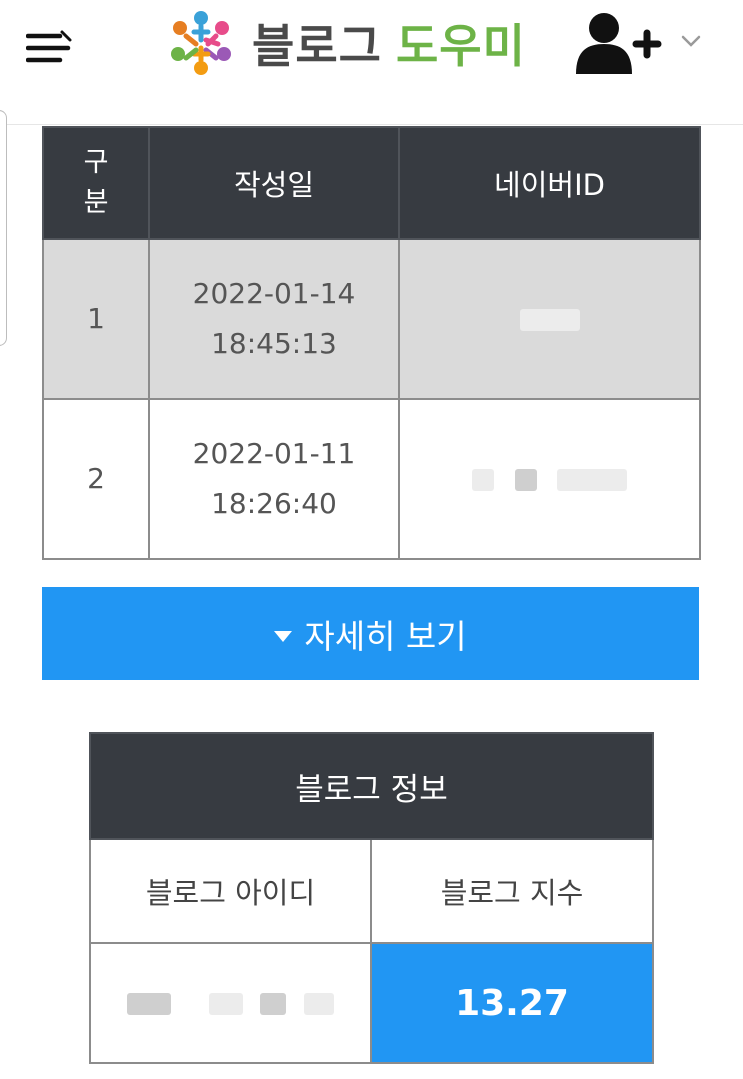 The height and width of the screenshot is (1079, 743). I want to click on header-no: 구분, so click(96, 183).